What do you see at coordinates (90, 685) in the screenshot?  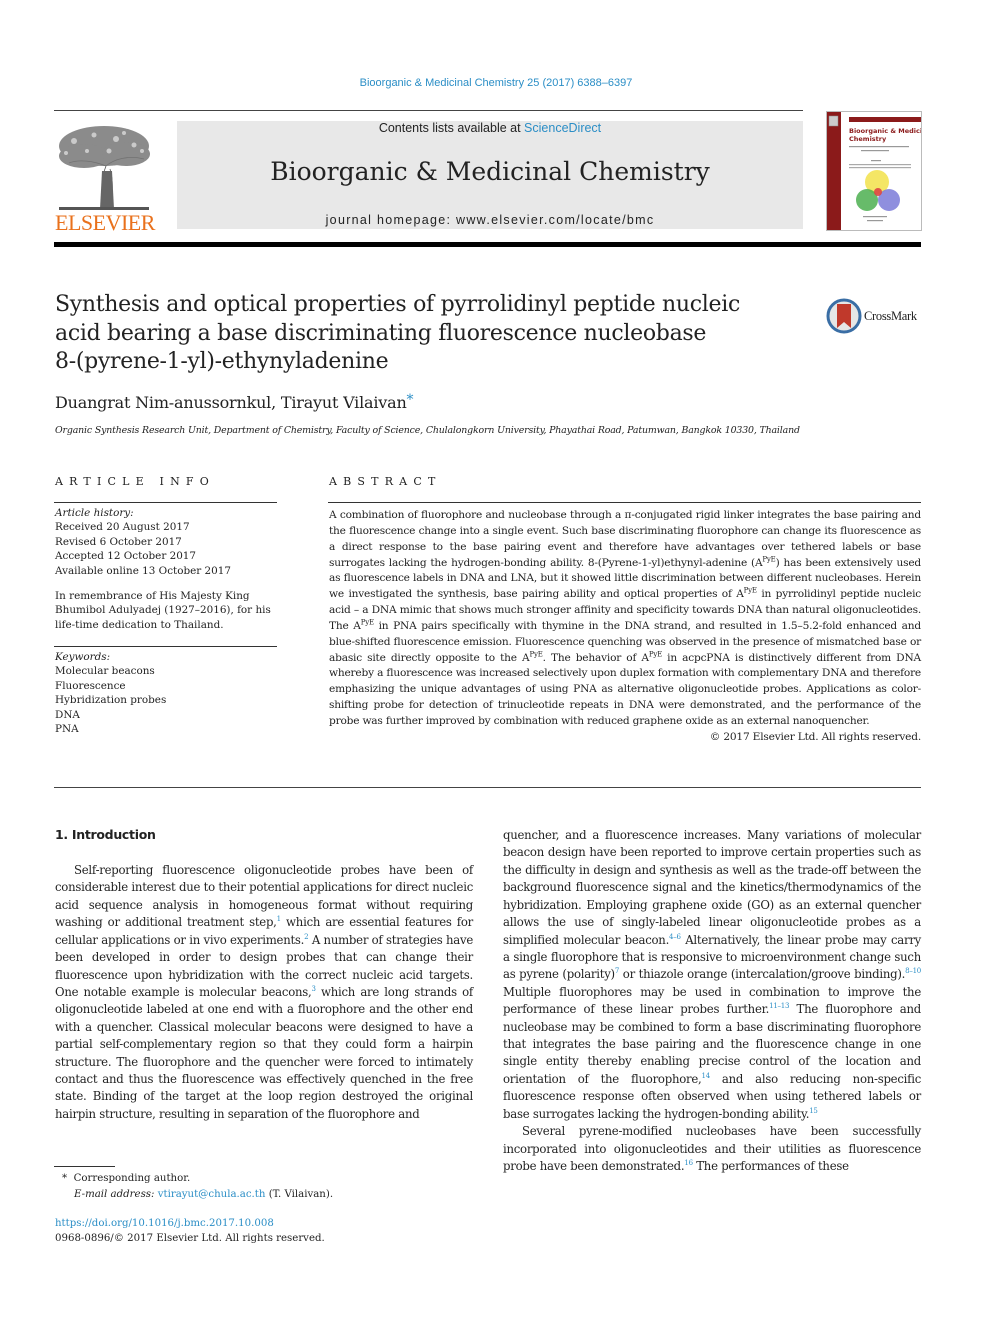 I see `keyword-item: Fluorescence` at bounding box center [90, 685].